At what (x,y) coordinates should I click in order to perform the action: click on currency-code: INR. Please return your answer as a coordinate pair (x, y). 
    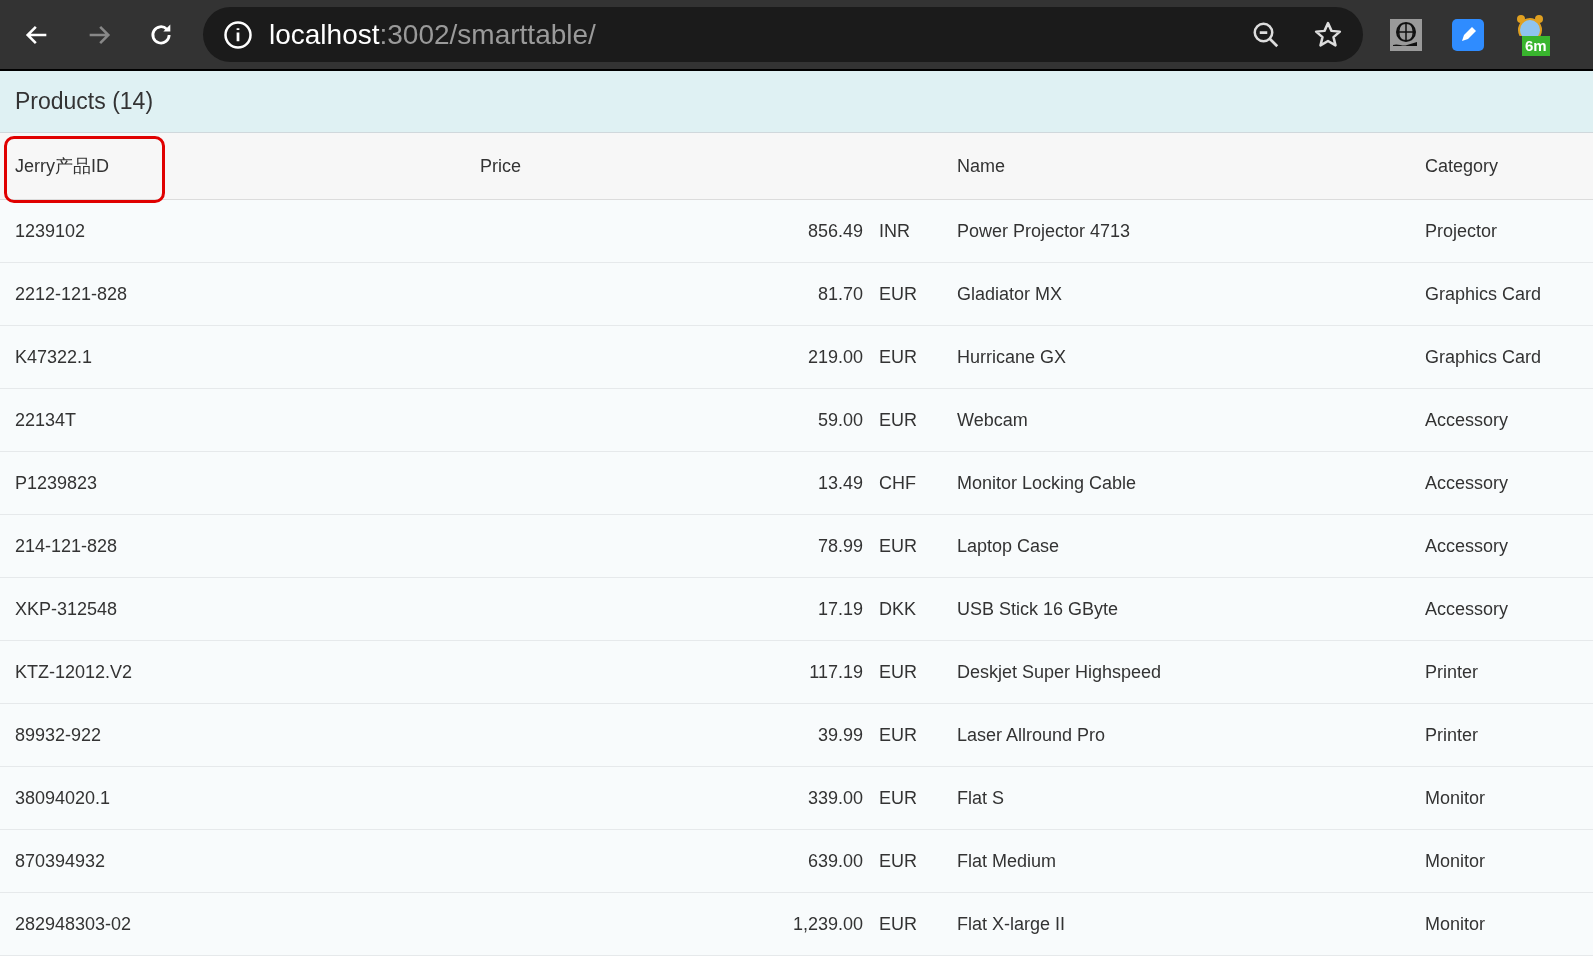
    Looking at the image, I should click on (895, 231).